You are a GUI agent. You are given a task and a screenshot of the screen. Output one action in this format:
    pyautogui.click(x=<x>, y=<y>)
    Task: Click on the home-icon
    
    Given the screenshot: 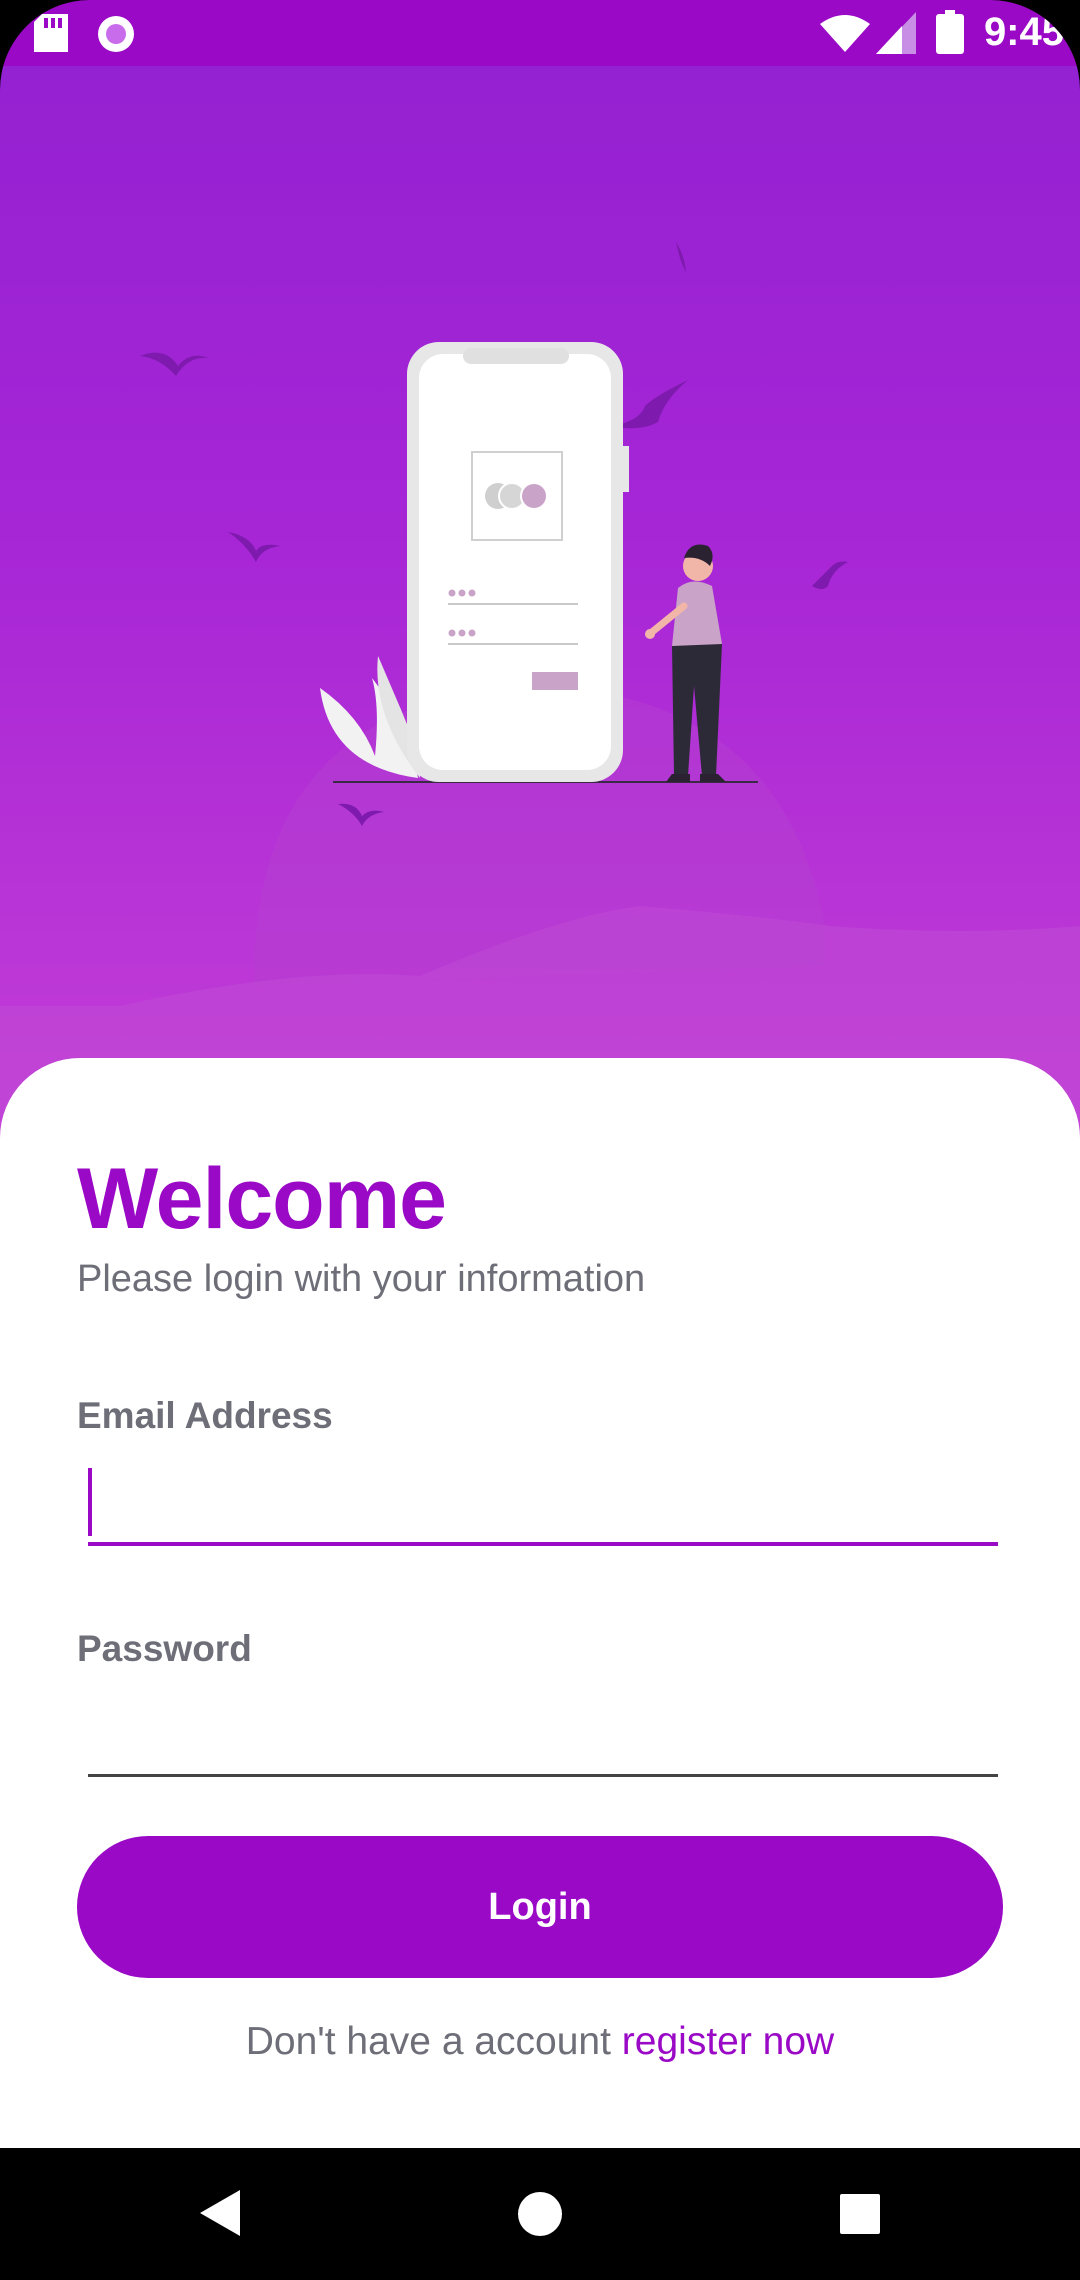 What is the action you would take?
    pyautogui.click(x=540, y=2216)
    